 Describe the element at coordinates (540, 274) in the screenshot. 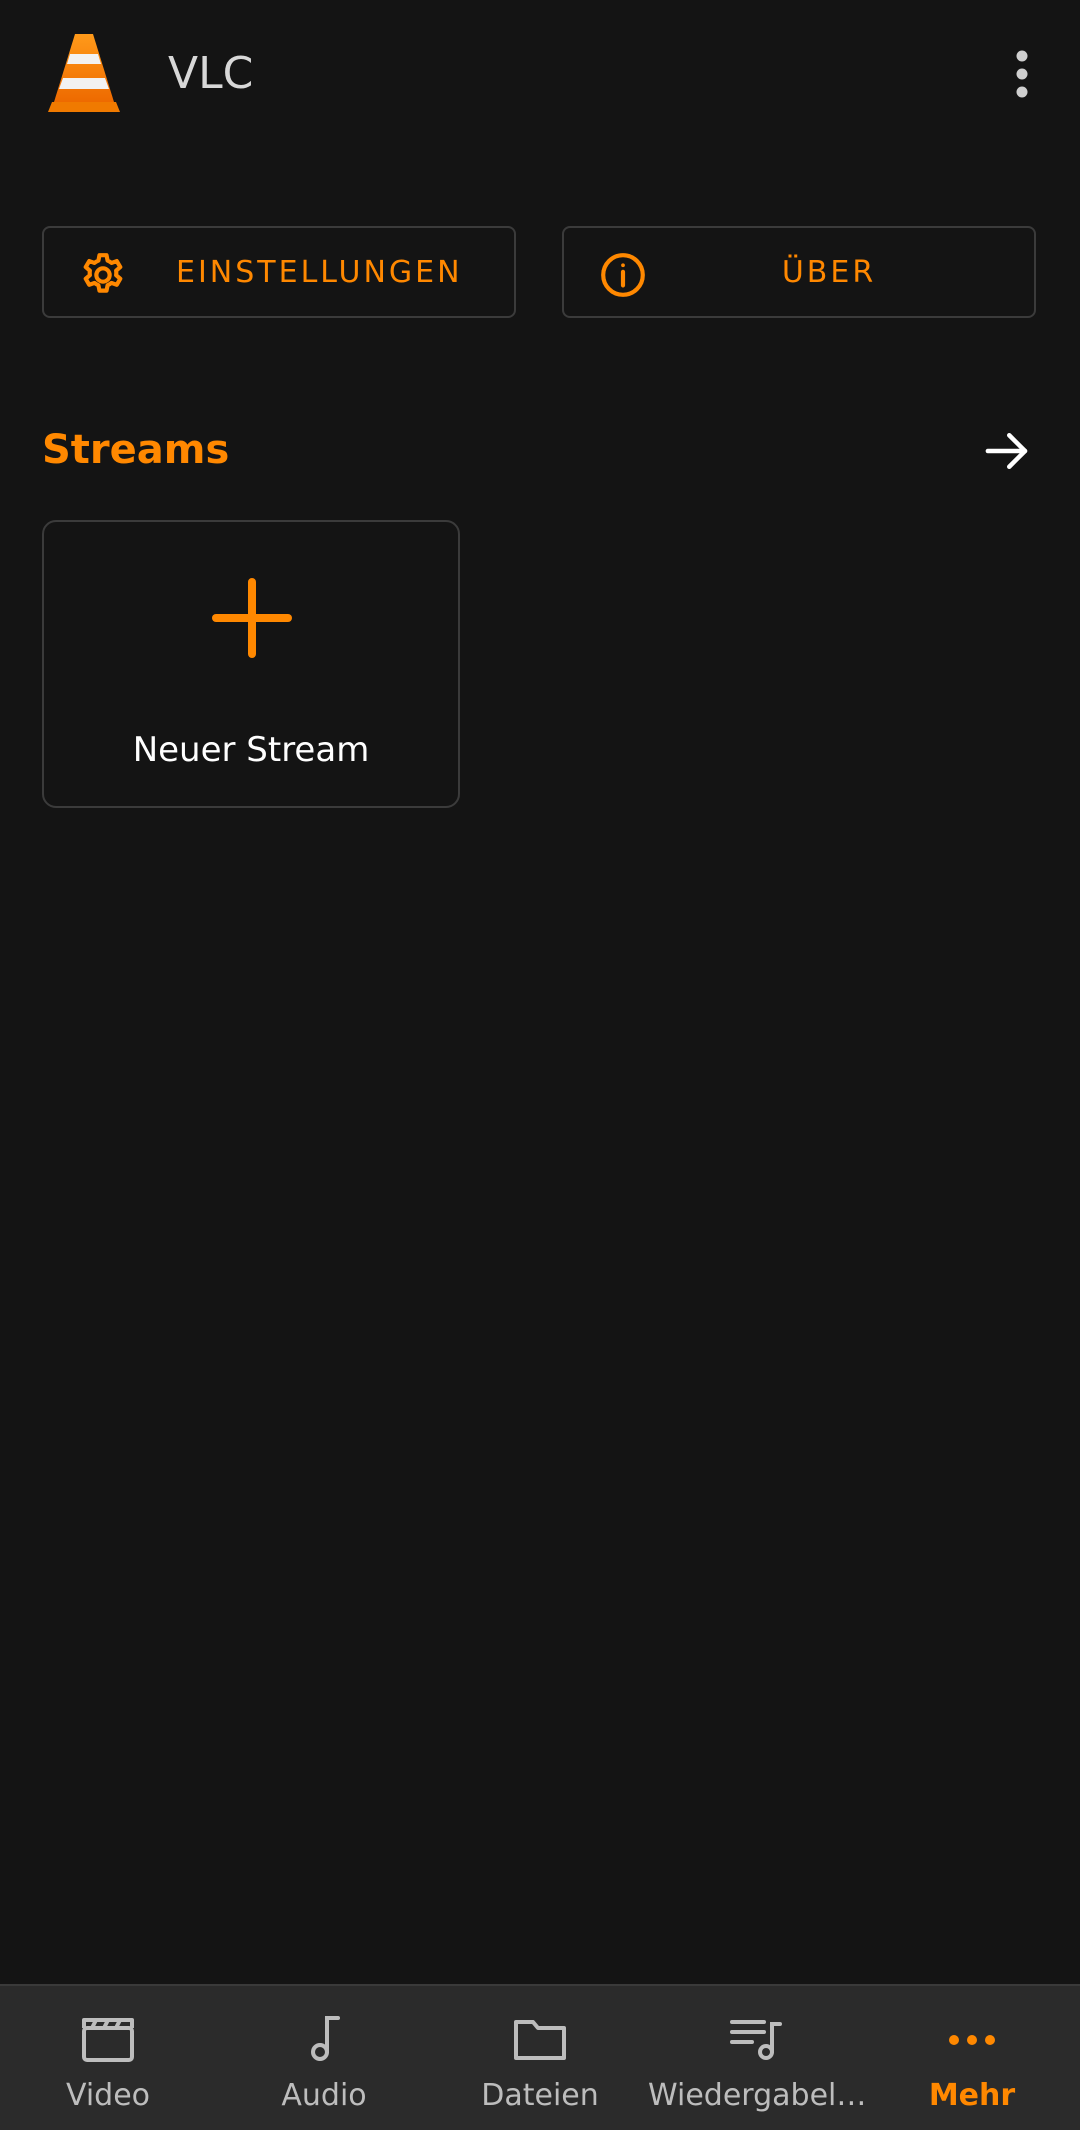

I see `action-buttons: EINSTELLUNGEN ÜBER` at that location.